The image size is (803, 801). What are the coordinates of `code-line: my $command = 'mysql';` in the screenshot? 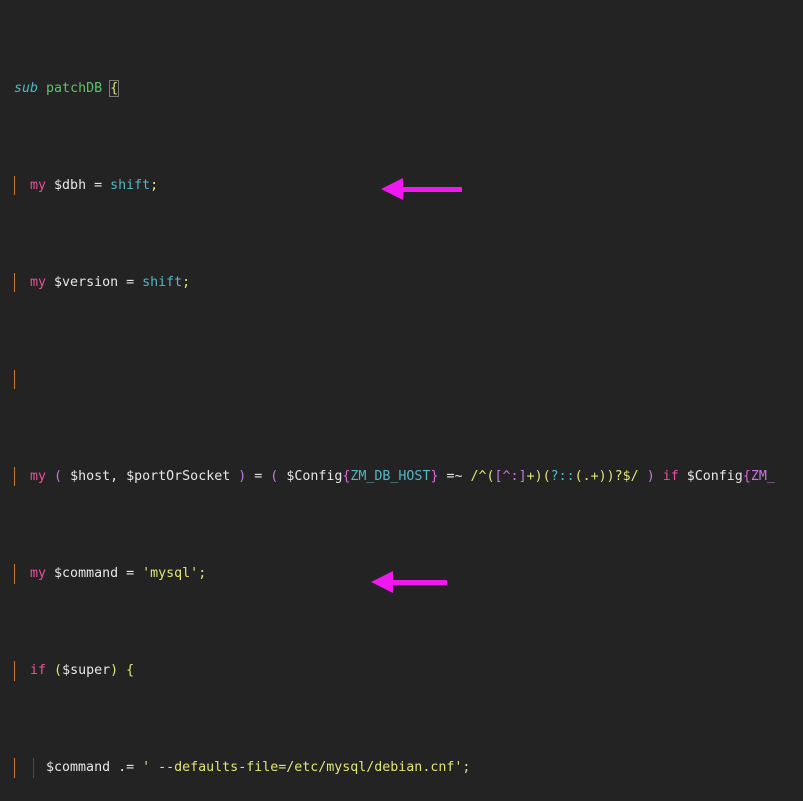 It's located at (401, 574).